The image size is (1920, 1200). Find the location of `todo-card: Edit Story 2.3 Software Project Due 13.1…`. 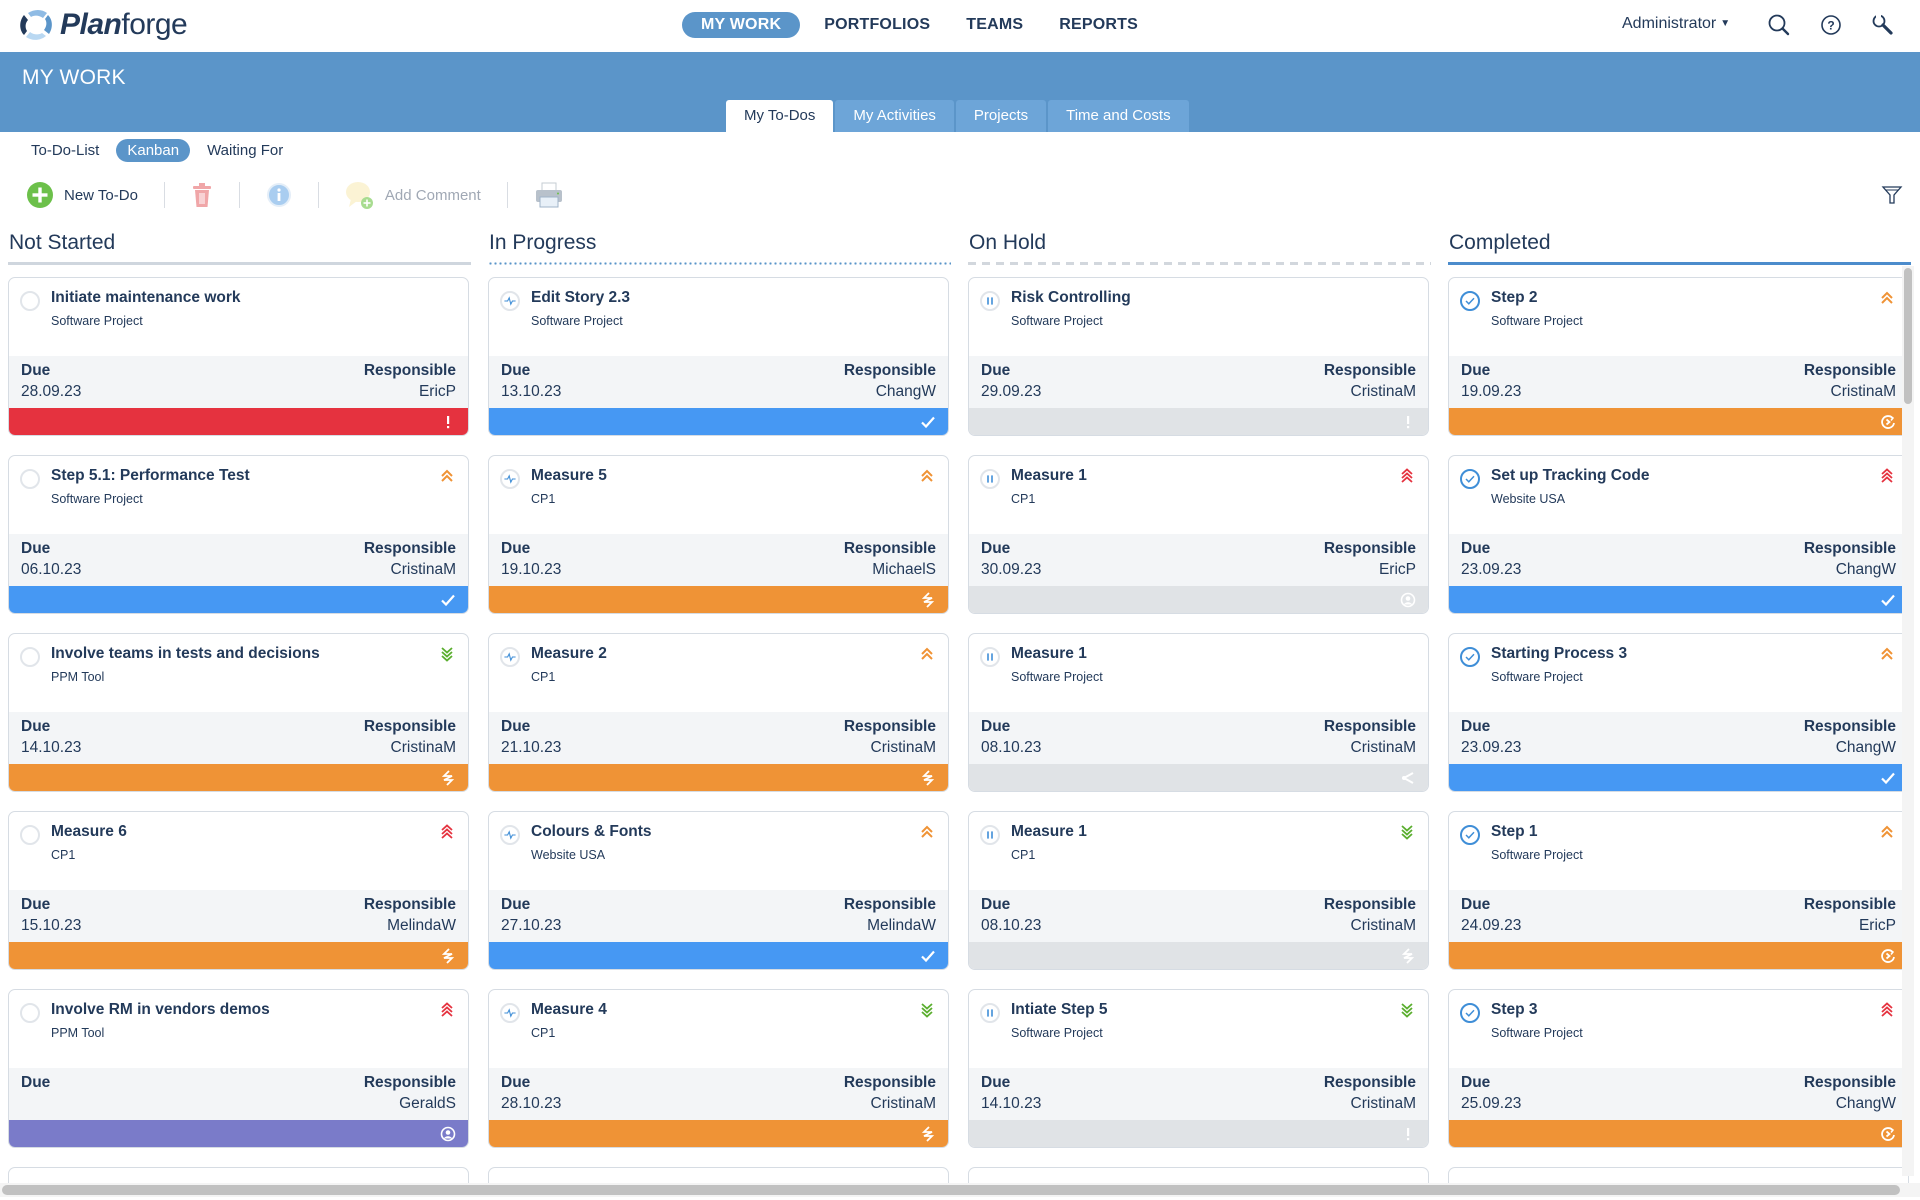

todo-card: Edit Story 2.3 Software Project Due 13.1… is located at coordinates (718, 356).